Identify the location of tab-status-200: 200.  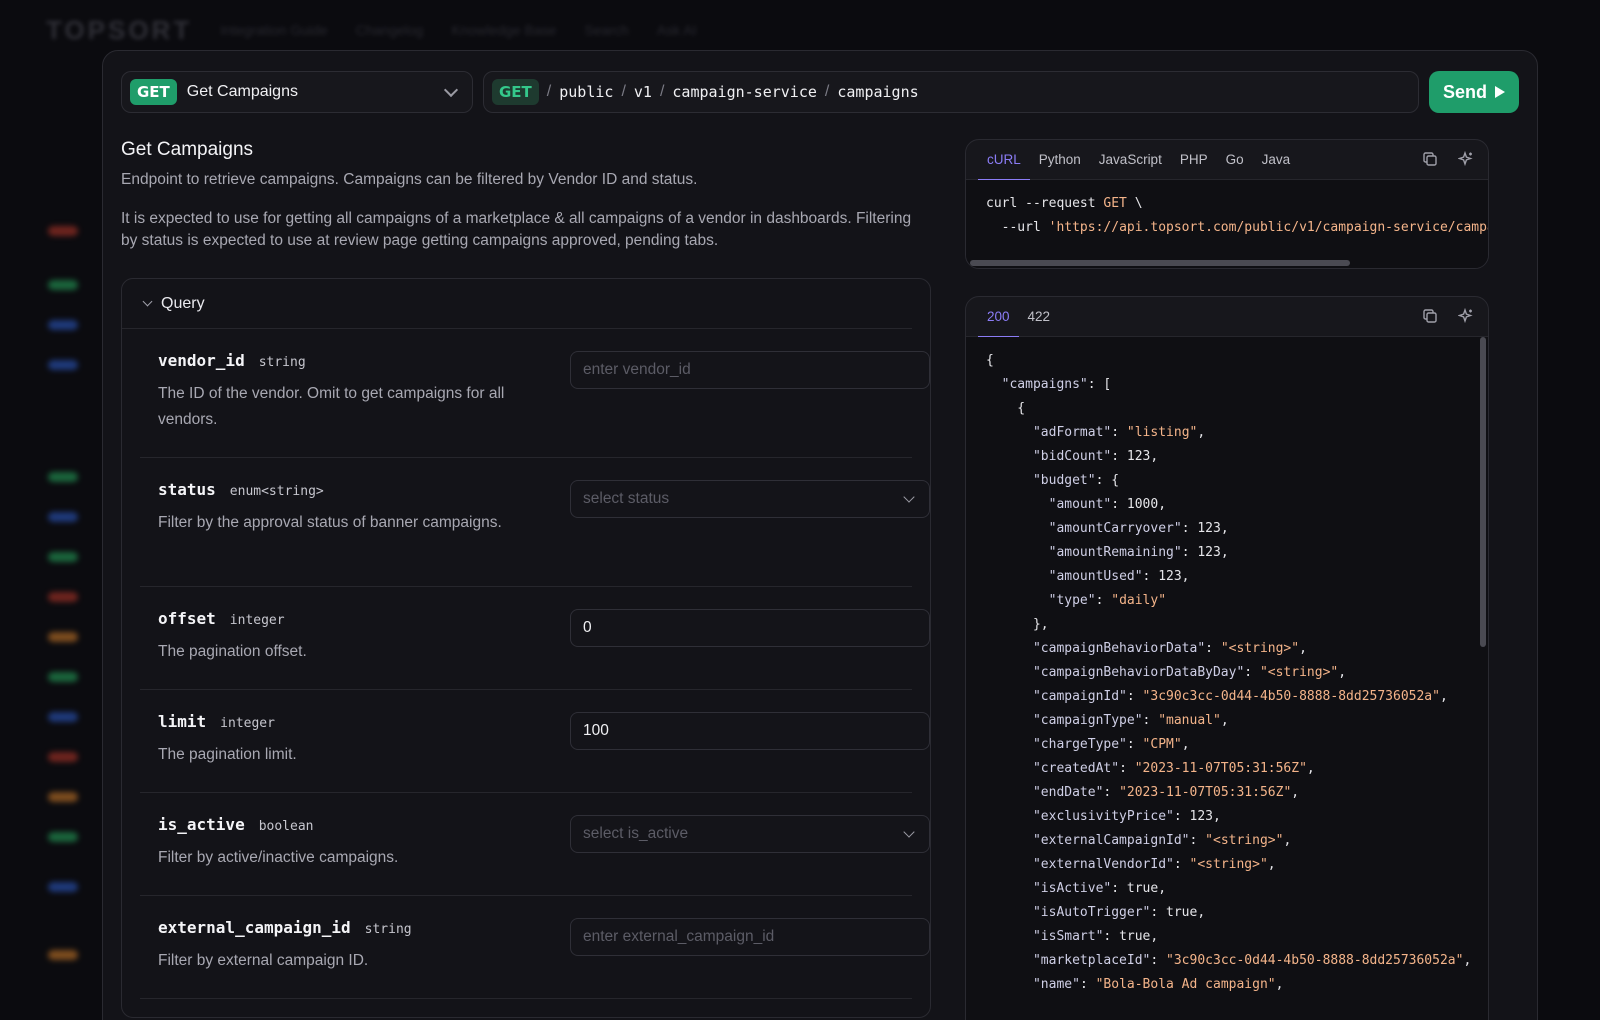
(998, 317).